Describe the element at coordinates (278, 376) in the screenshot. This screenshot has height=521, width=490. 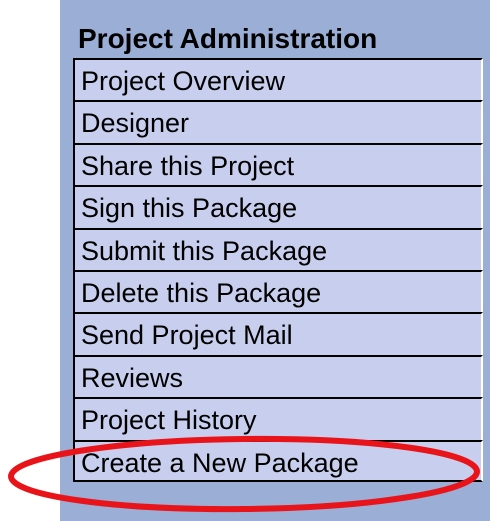
I see `menu-item-reviews: Reviews` at that location.